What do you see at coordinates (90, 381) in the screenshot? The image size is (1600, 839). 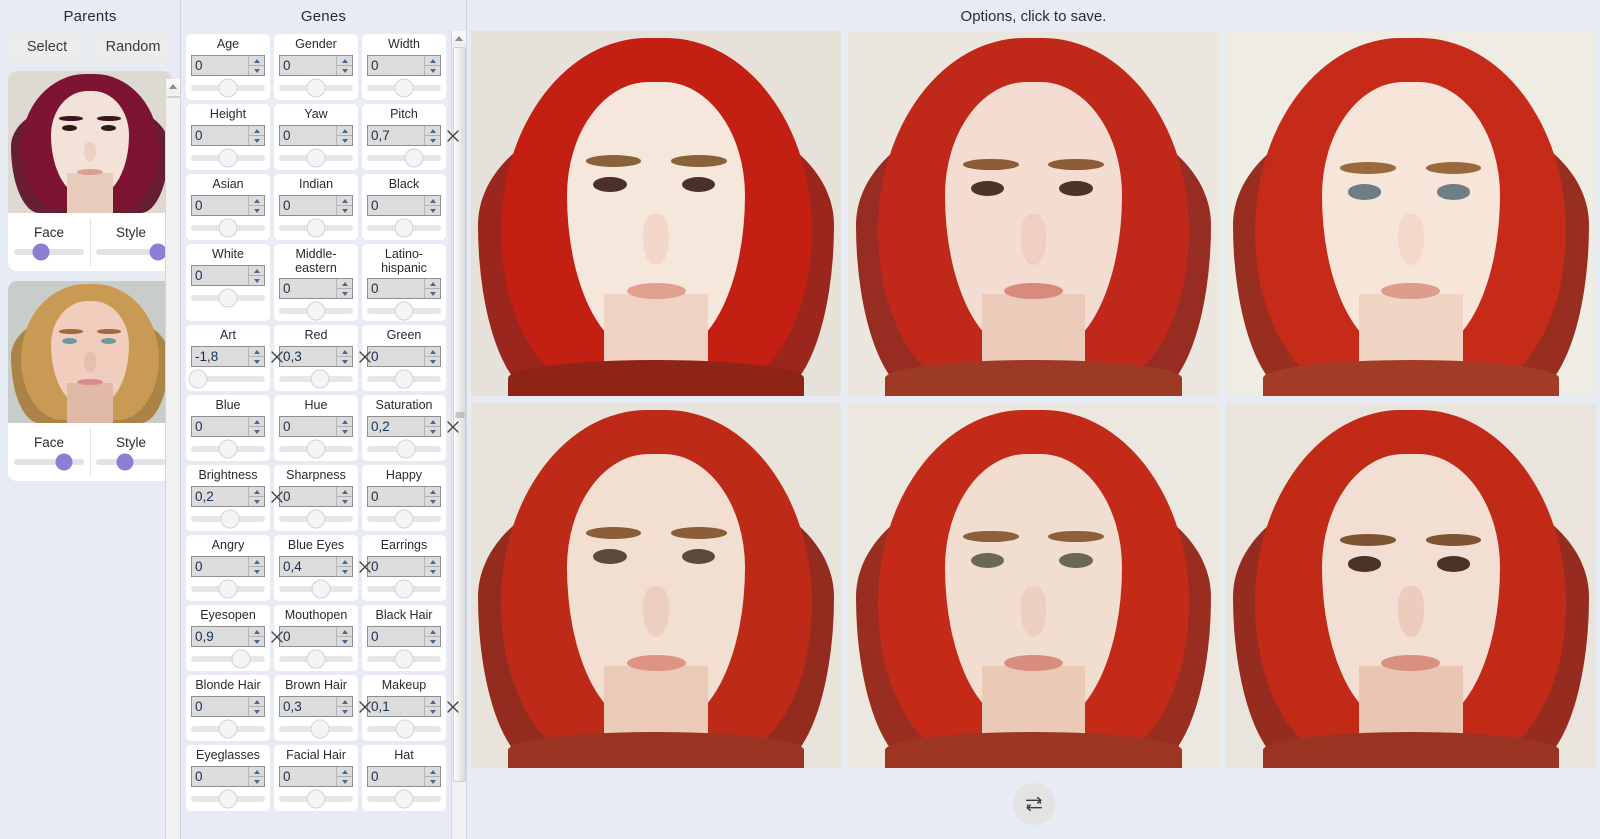 I see `parent-card-2: Face Style` at bounding box center [90, 381].